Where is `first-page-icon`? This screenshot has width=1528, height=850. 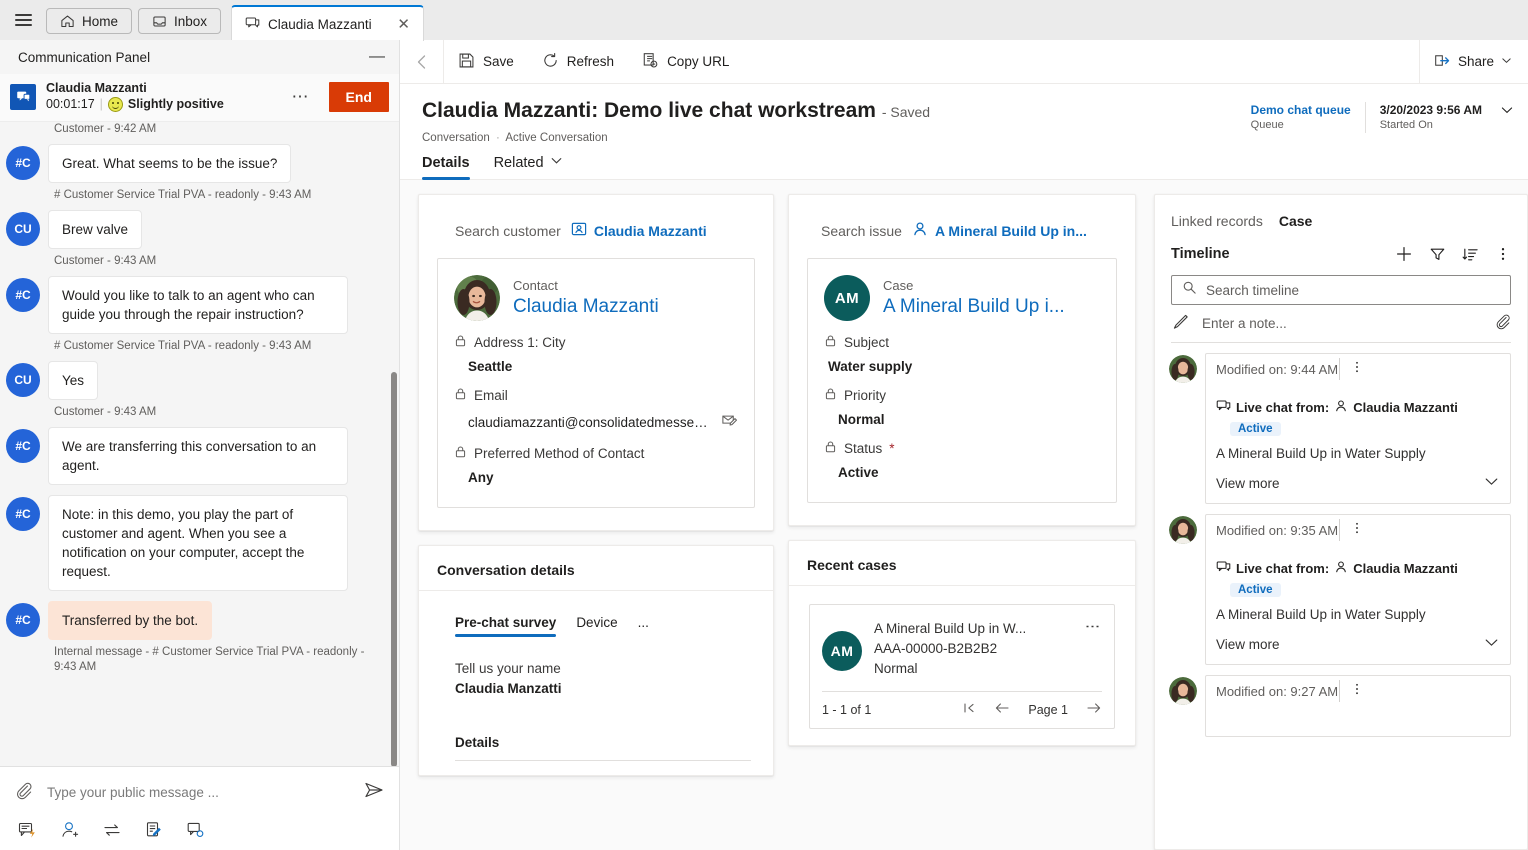 first-page-icon is located at coordinates (969, 709).